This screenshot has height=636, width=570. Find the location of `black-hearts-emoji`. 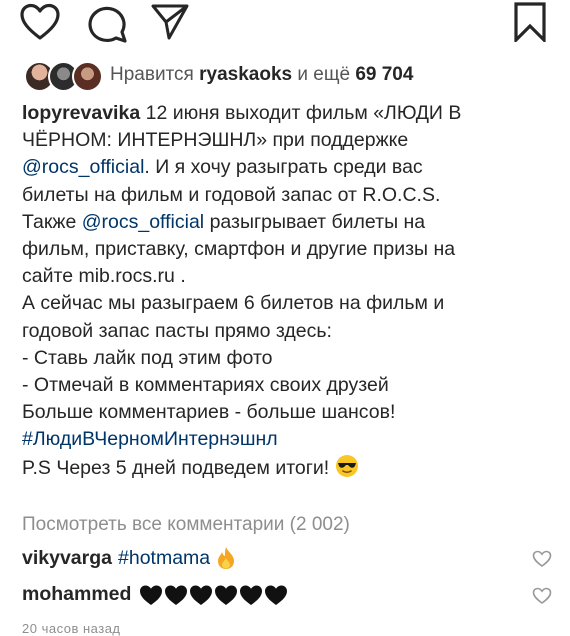

black-hearts-emoji is located at coordinates (213, 595).